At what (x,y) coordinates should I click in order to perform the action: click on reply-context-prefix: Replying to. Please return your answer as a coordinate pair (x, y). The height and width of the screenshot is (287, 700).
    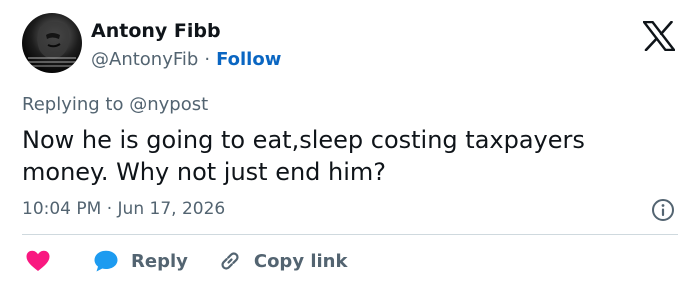
    Looking at the image, I should click on (73, 104).